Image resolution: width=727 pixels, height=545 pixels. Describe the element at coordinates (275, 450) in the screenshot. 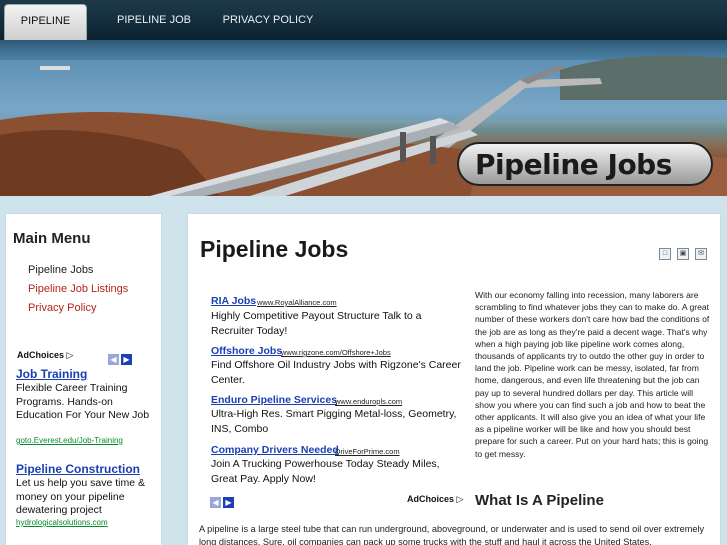

I see `ad-title-company-drivers-needed: Company Drivers Needed` at that location.